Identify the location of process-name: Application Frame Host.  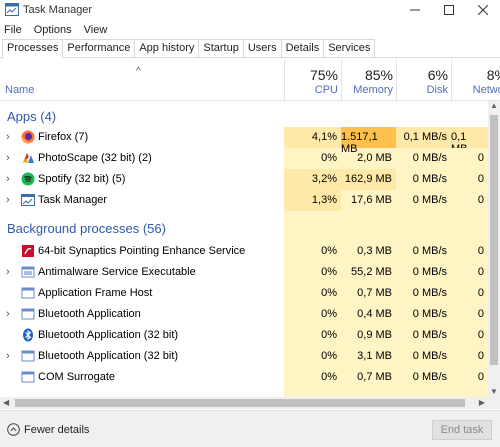
(95, 293).